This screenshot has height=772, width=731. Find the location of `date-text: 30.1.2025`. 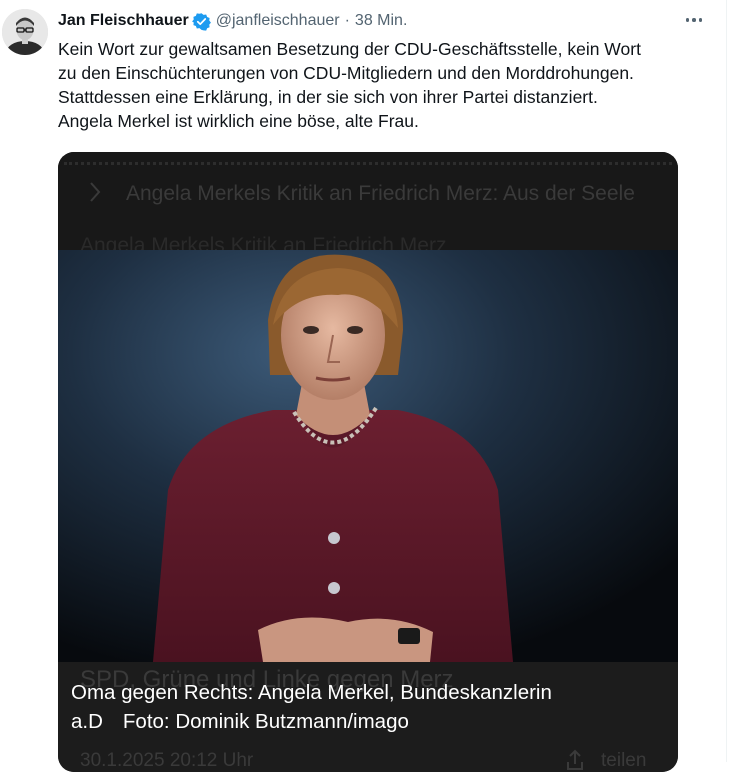

date-text: 30.1.2025 is located at coordinates (122, 760).